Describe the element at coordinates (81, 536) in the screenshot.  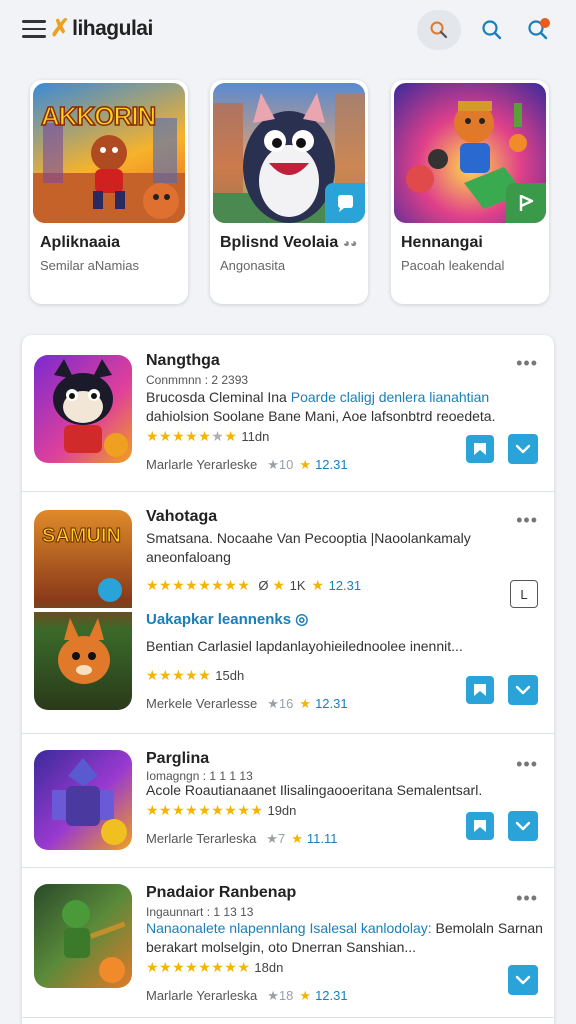
I see `svg-text: SAMUIN` at that location.